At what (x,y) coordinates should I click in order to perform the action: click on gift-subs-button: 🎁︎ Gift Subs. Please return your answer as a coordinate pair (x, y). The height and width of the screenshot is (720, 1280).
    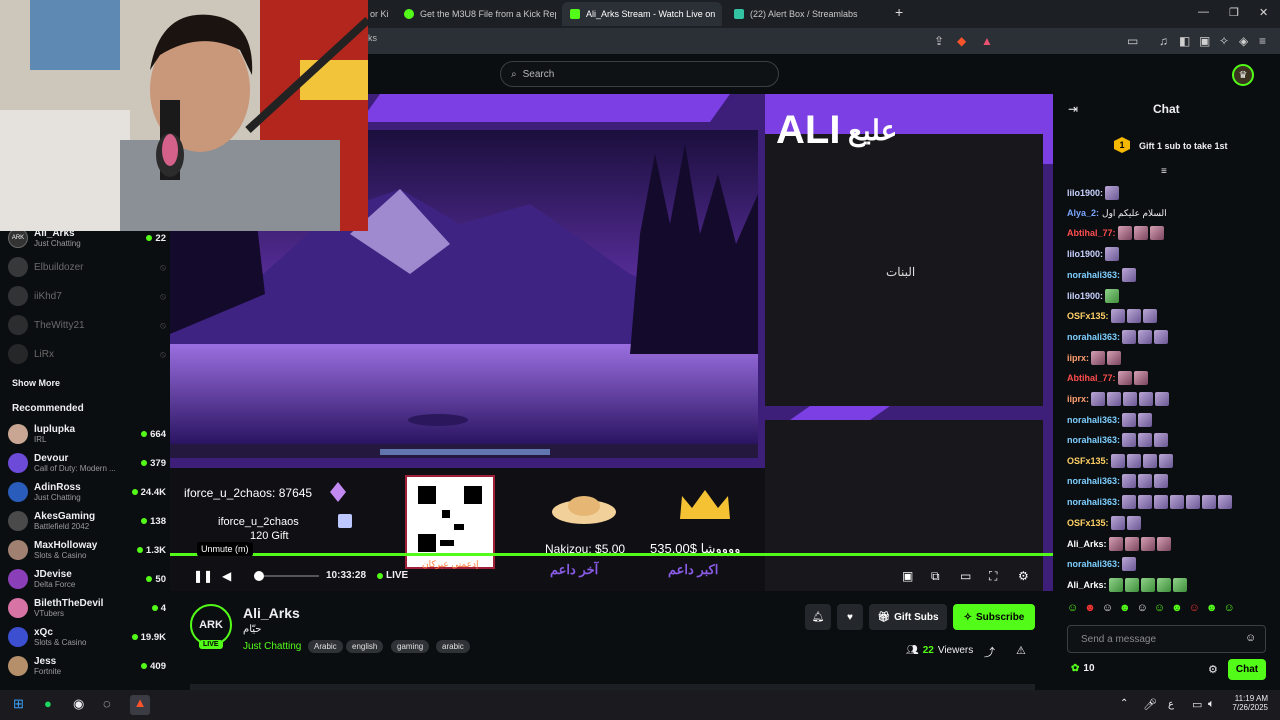
    Looking at the image, I should click on (908, 617).